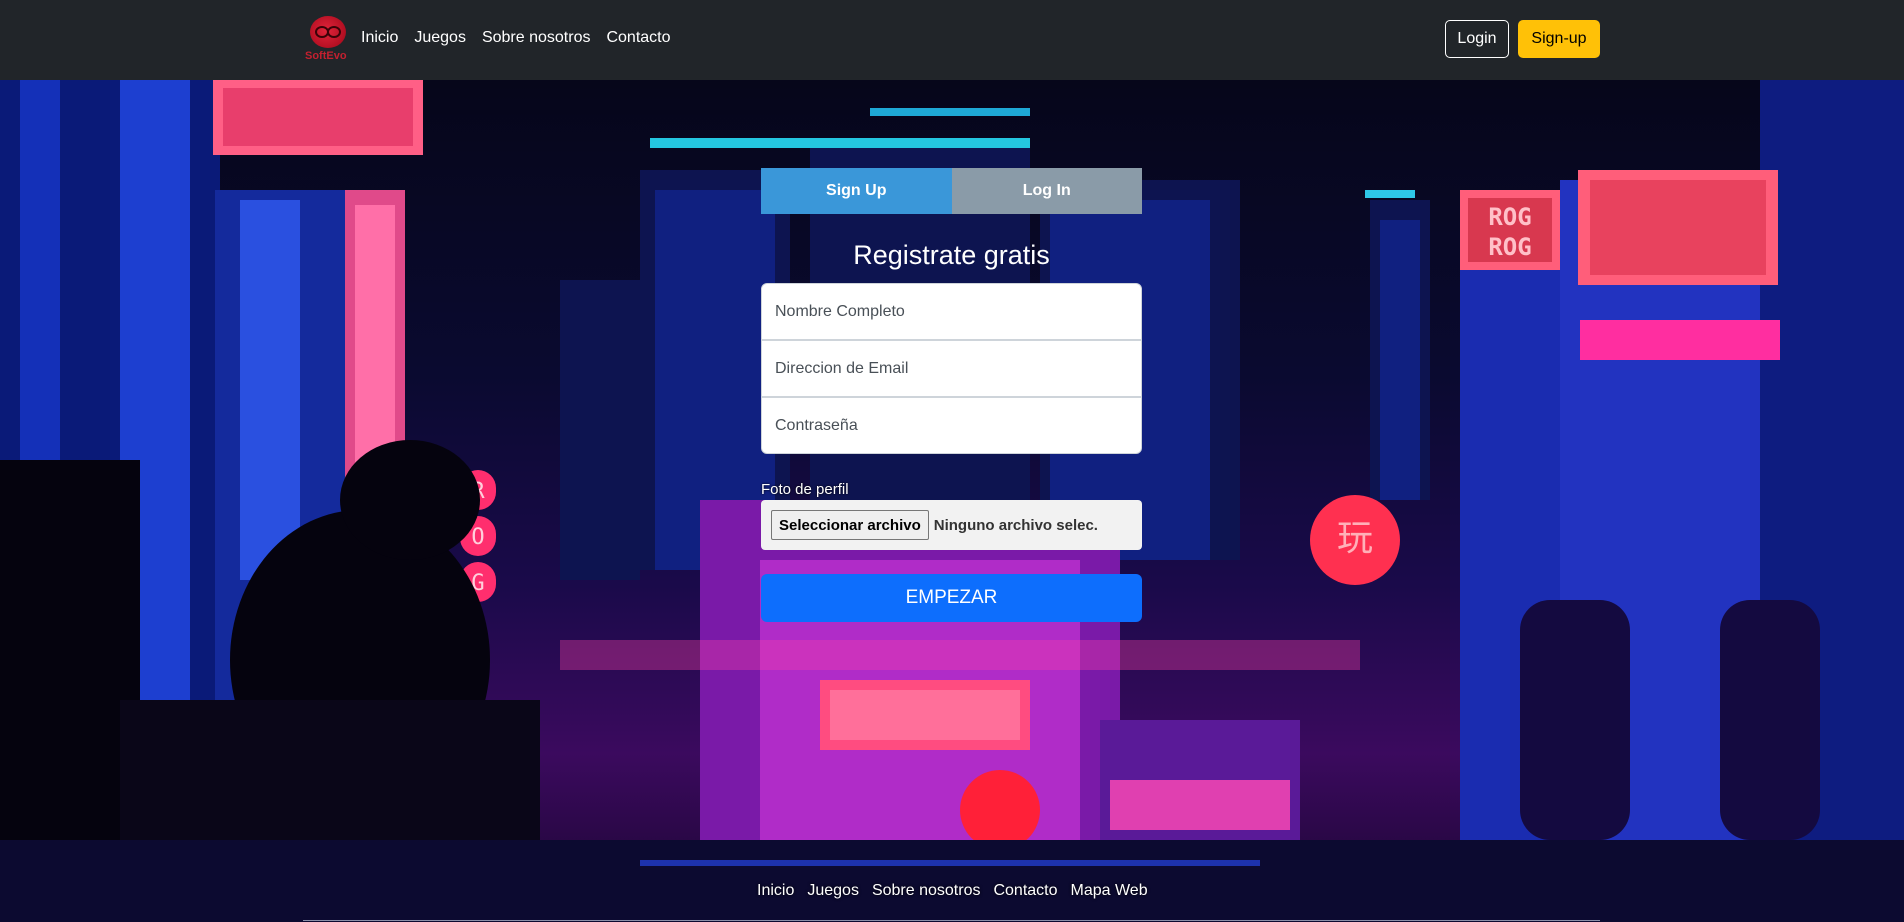 The height and width of the screenshot is (922, 1904). What do you see at coordinates (951, 311) in the screenshot?
I see `full-name-input` at bounding box center [951, 311].